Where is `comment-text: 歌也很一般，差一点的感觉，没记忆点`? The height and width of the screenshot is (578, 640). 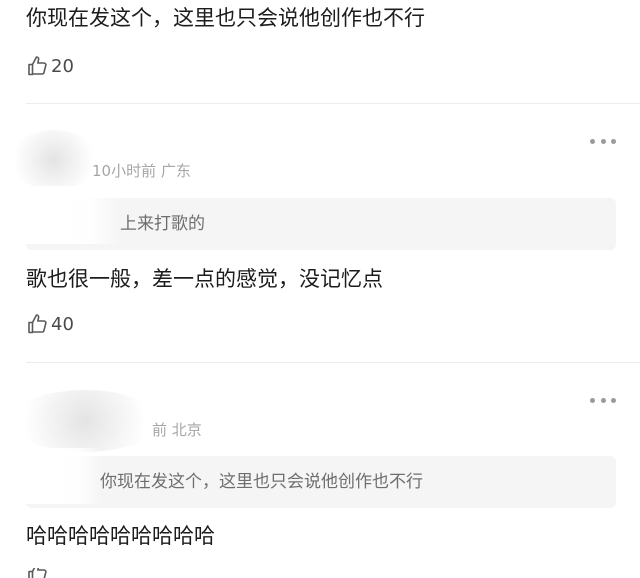
comment-text: 歌也很一般，差一点的感觉，没记忆点 is located at coordinates (204, 279).